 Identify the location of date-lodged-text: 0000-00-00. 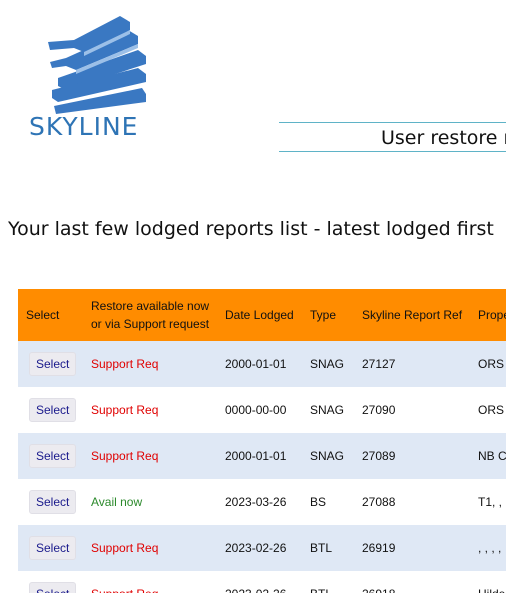
(256, 410).